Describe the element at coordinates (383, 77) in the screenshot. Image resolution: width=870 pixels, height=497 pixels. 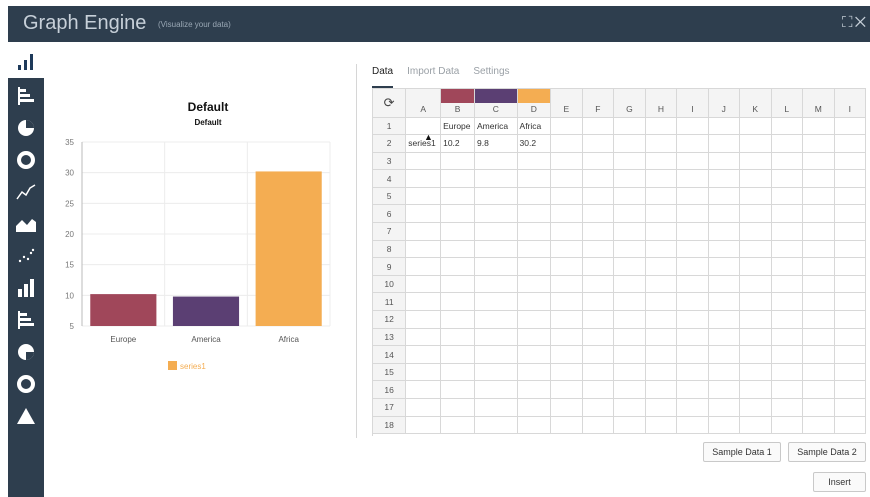
I see `tab-data: Data` at that location.